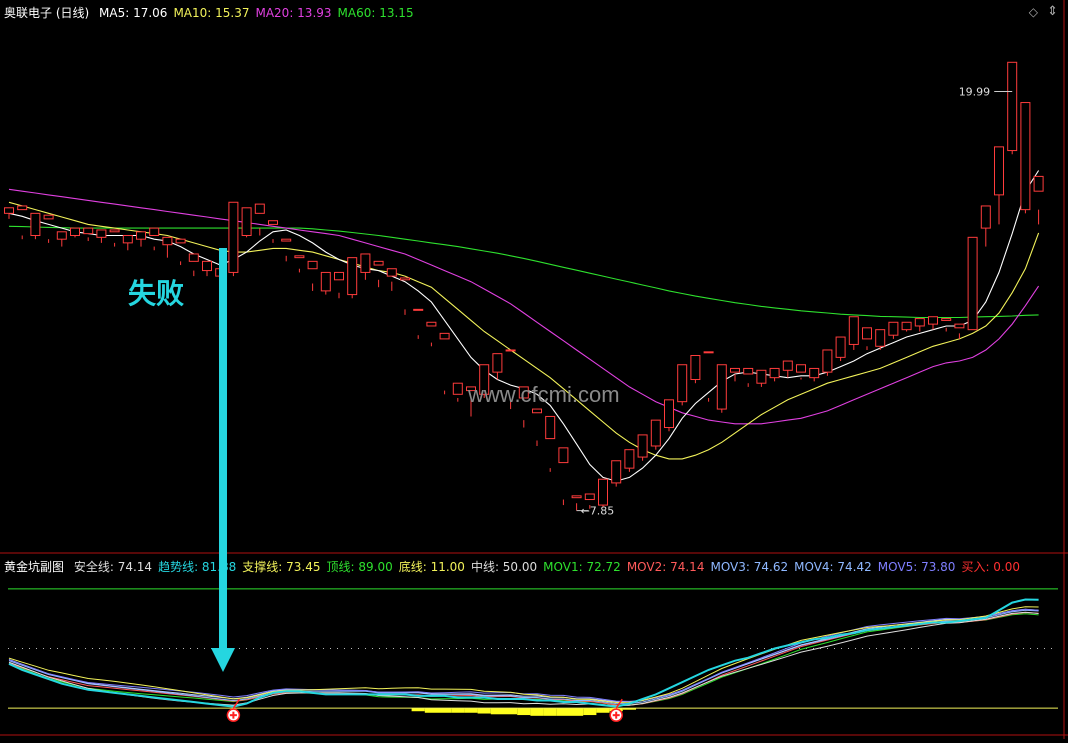 The image size is (1068, 743). I want to click on trend-line, so click(523, 653).